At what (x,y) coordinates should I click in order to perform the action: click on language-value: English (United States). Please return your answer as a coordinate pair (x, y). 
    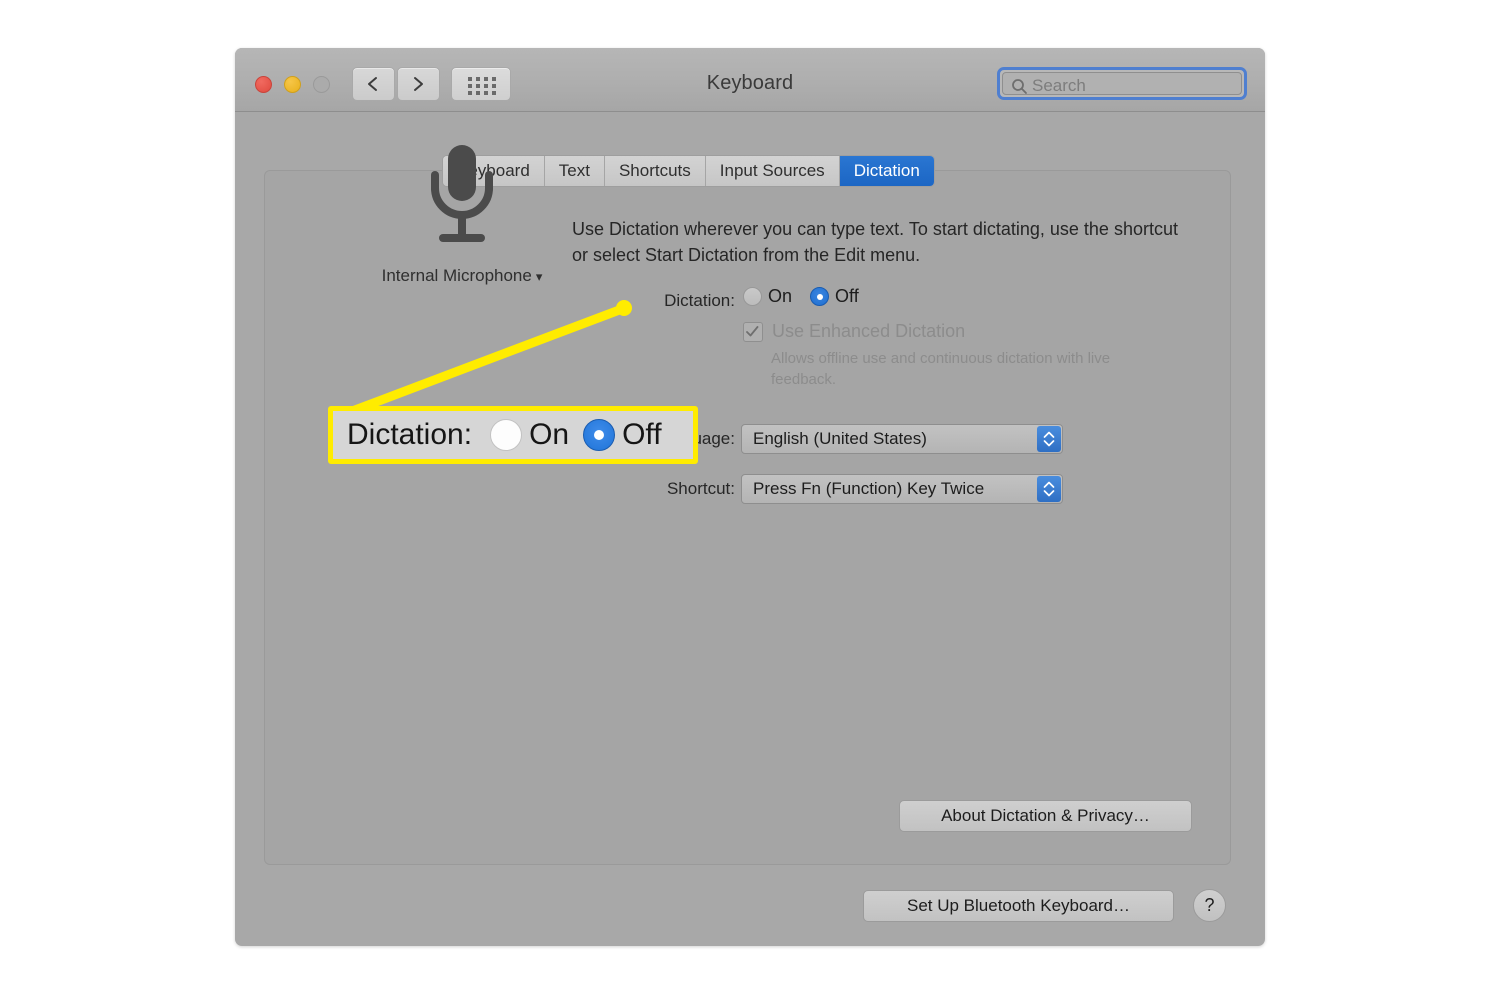
    Looking at the image, I should click on (840, 438).